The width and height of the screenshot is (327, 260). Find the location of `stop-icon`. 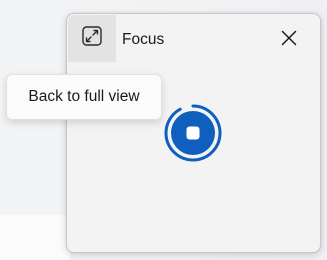

stop-icon is located at coordinates (193, 133).